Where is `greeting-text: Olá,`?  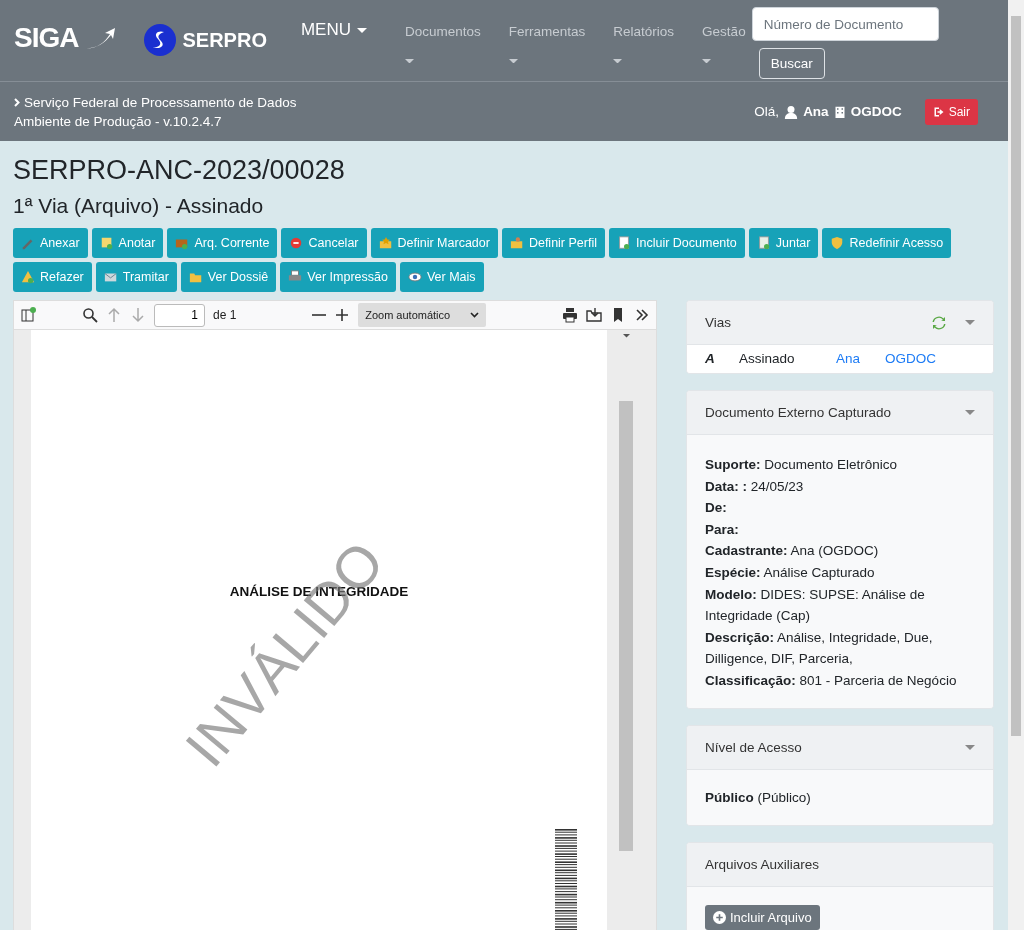
greeting-text: Olá, is located at coordinates (767, 111).